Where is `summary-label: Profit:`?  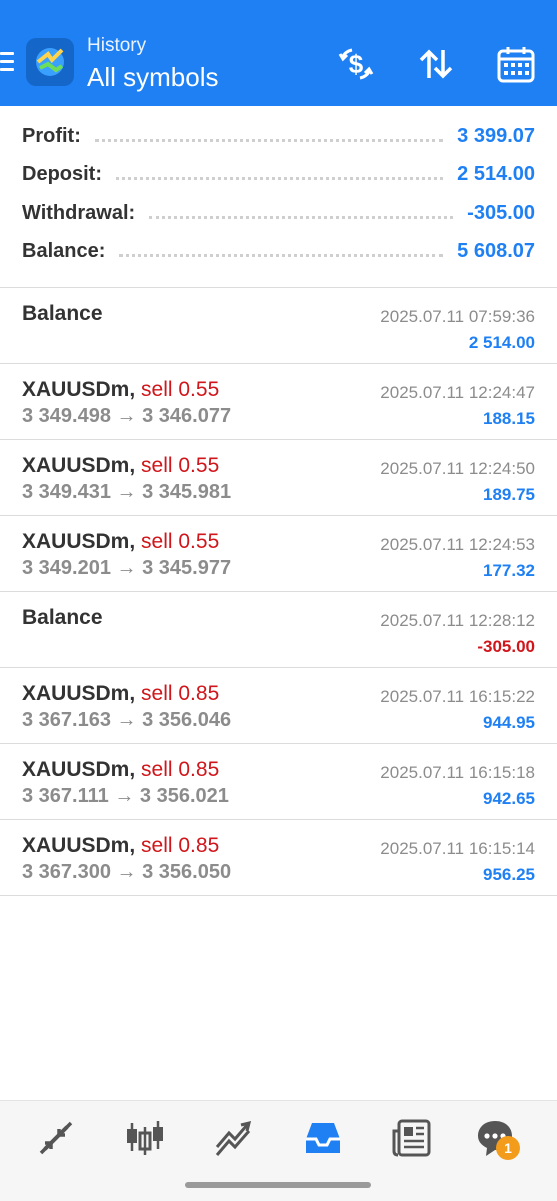 summary-label: Profit: is located at coordinates (51, 135).